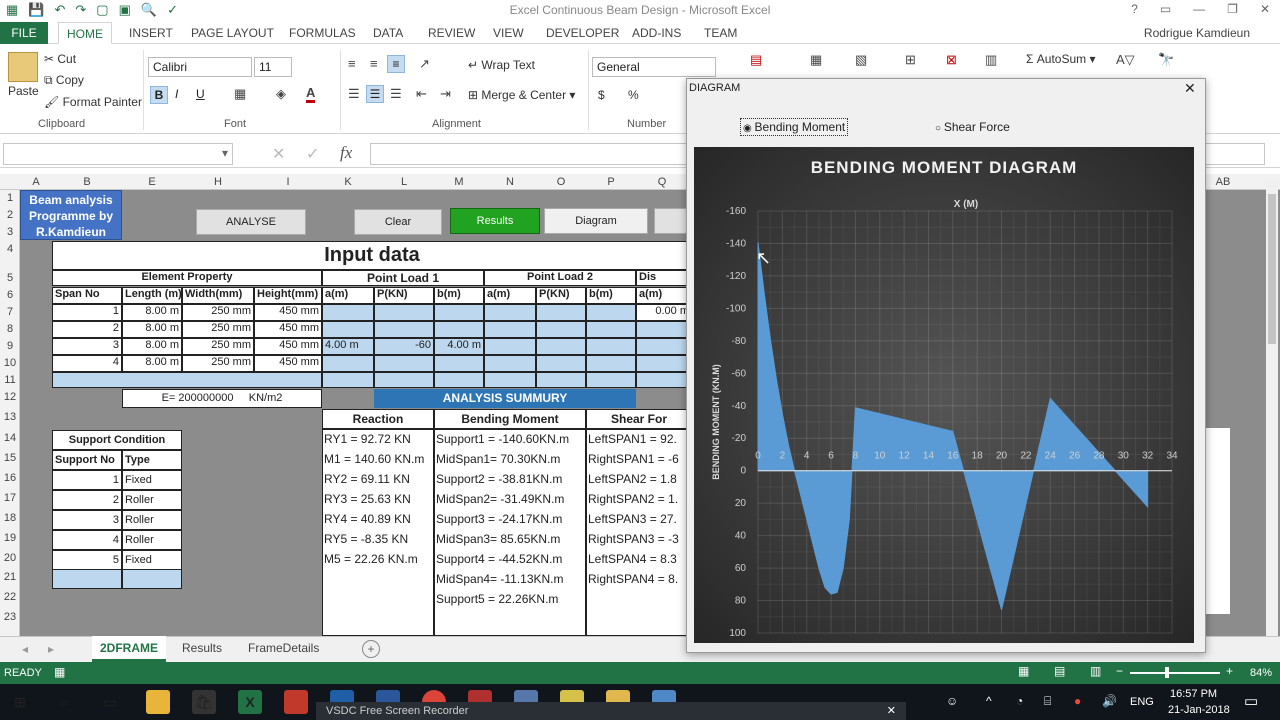 The width and height of the screenshot is (1280, 720). What do you see at coordinates (459, 346) in the screenshot?
I see `span-cell: 4.00 m` at bounding box center [459, 346].